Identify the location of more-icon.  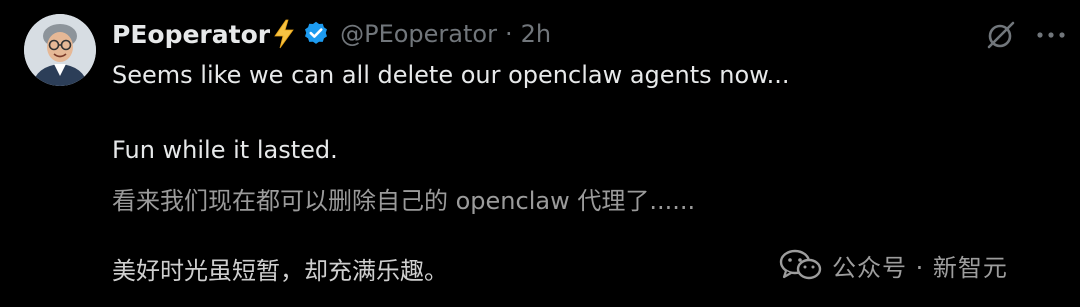
(1051, 35).